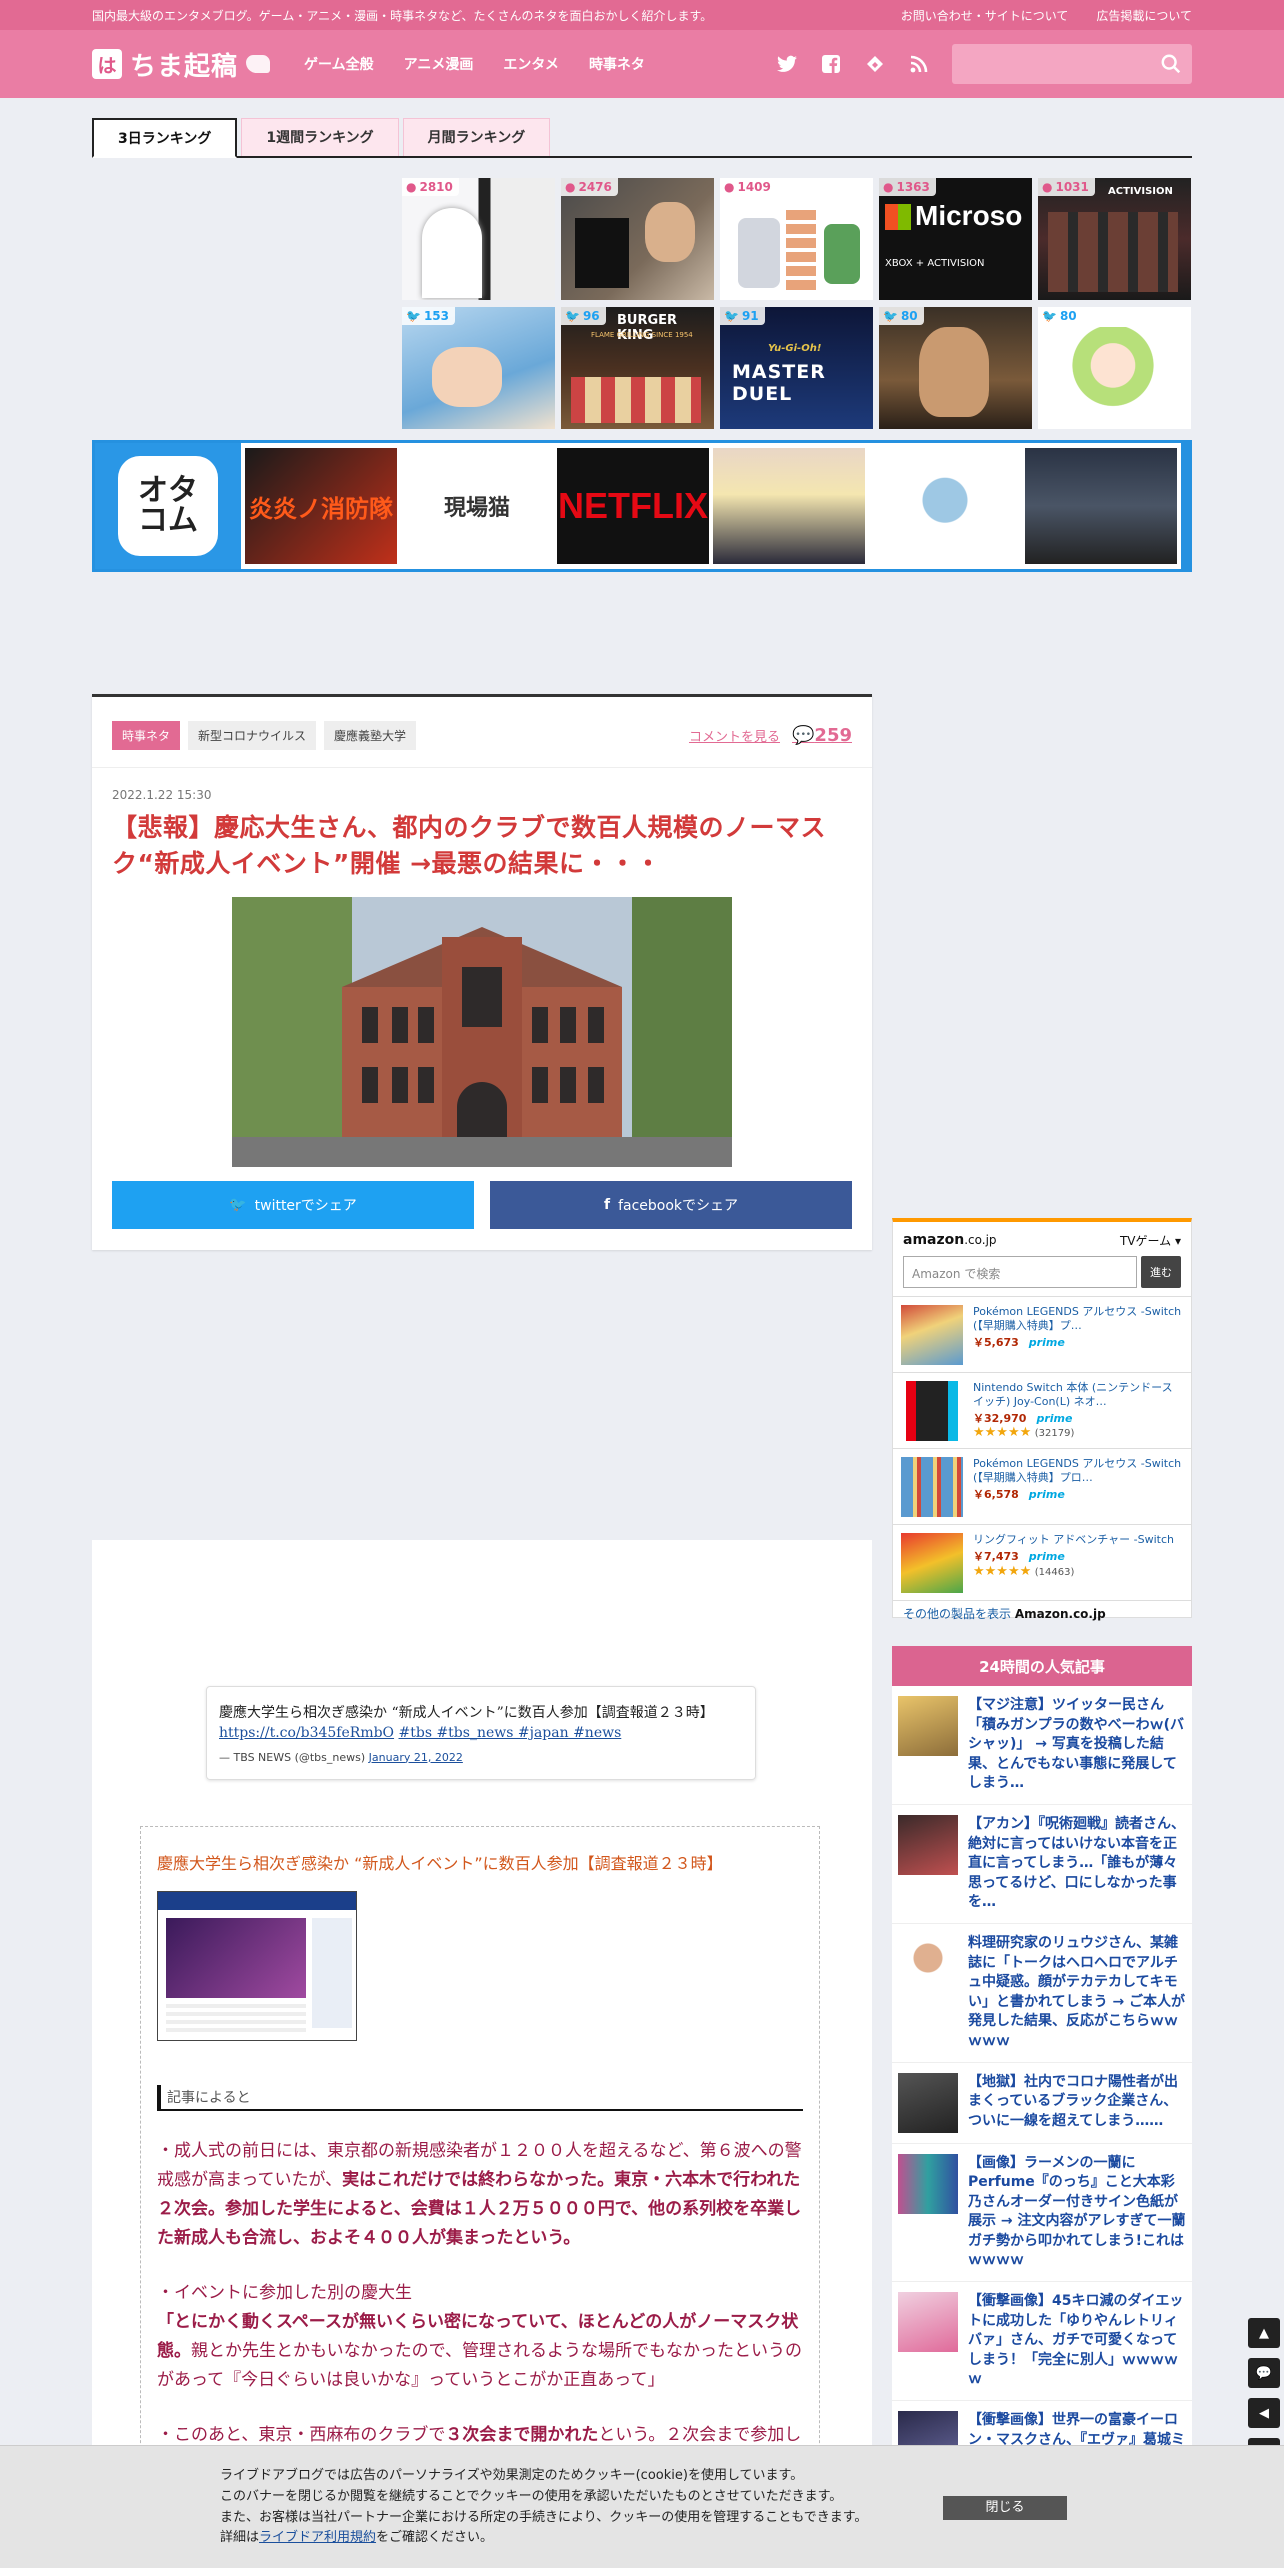  What do you see at coordinates (633, 506) in the screenshot?
I see `otakomu-tile: NETFLIX` at bounding box center [633, 506].